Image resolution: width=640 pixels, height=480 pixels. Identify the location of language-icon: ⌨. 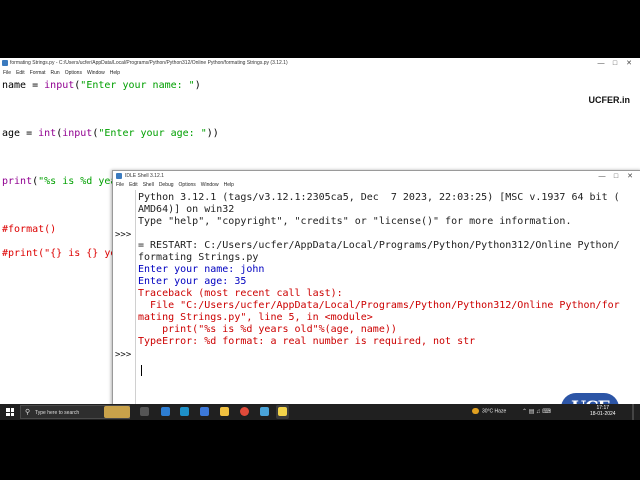
(546, 412).